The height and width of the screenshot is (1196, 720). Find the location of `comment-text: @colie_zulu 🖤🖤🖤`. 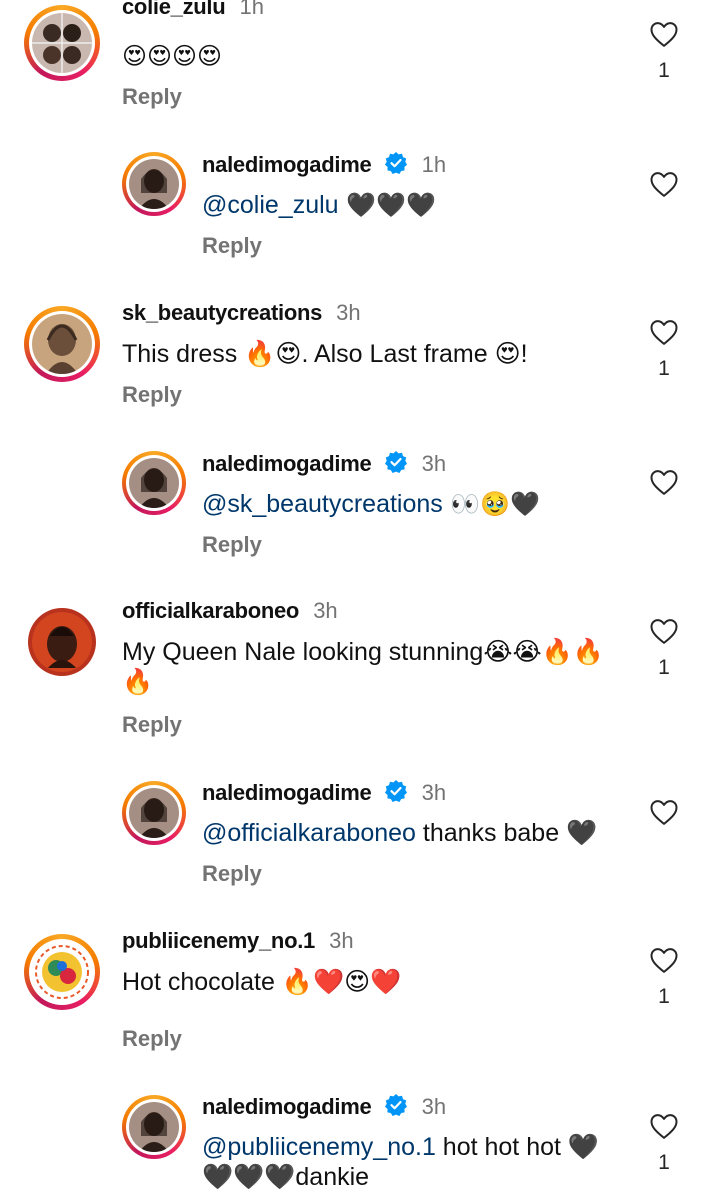

comment-text: @colie_zulu 🖤🖤🖤 is located at coordinates (319, 205).